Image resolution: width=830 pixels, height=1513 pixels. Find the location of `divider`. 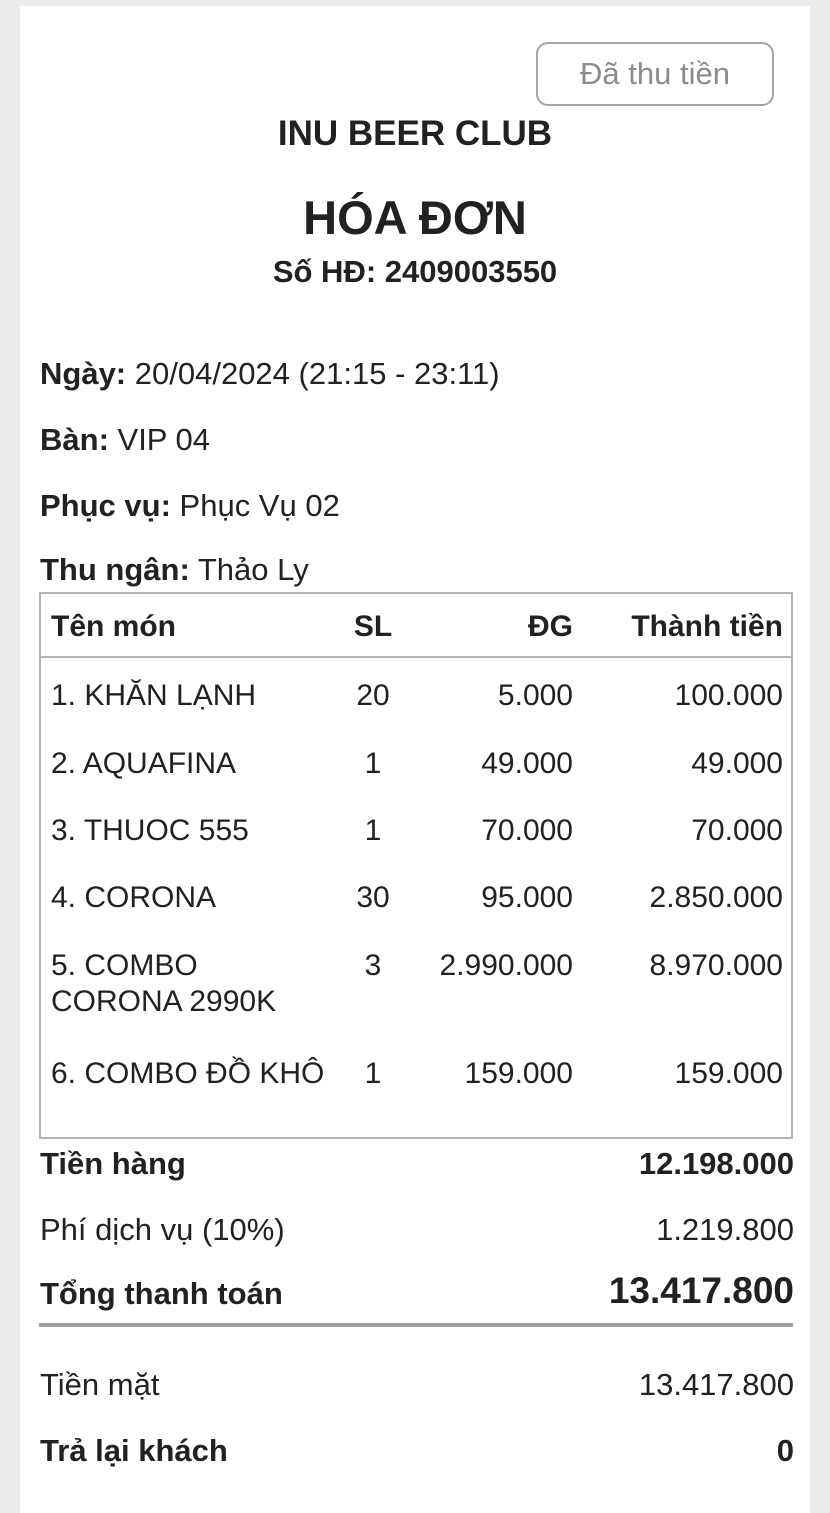

divider is located at coordinates (416, 1325).